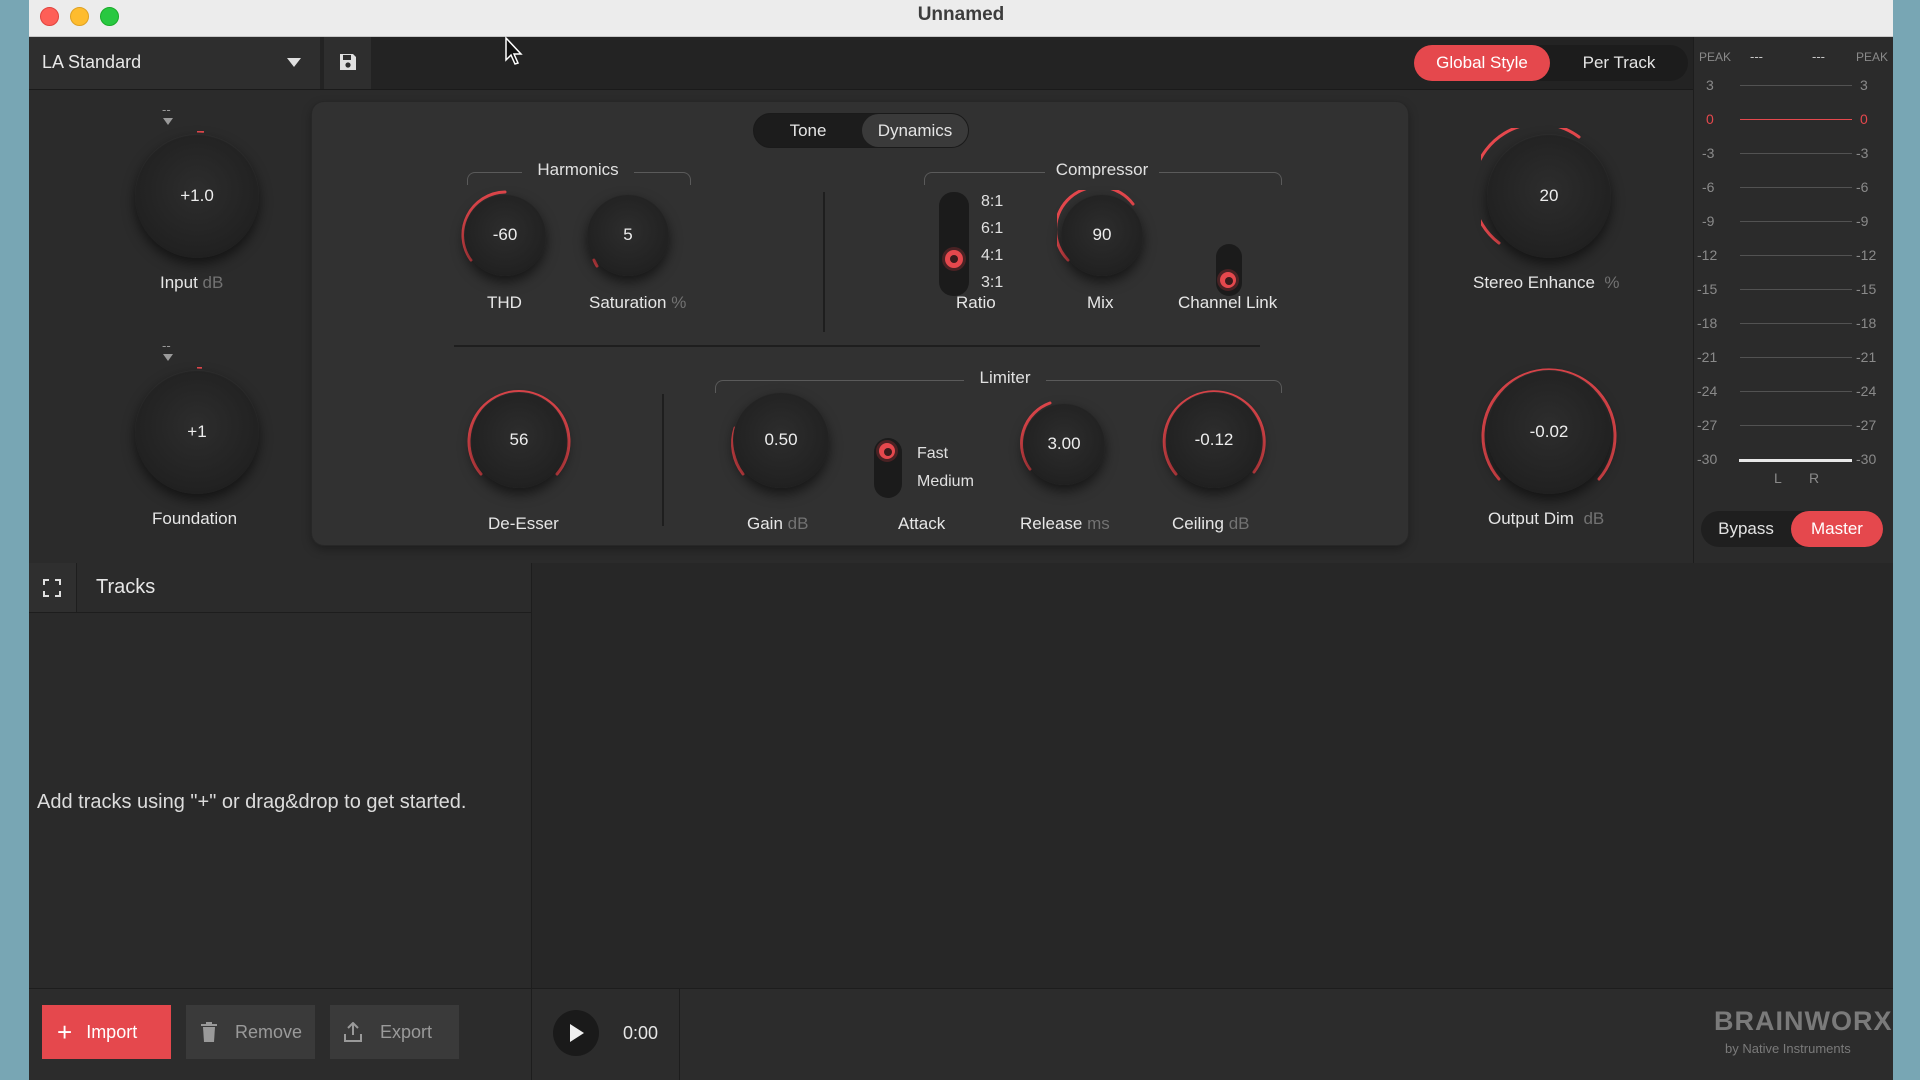 The height and width of the screenshot is (1080, 1920). What do you see at coordinates (1211, 523) in the screenshot?
I see `ceiling-label: Ceiling dB` at bounding box center [1211, 523].